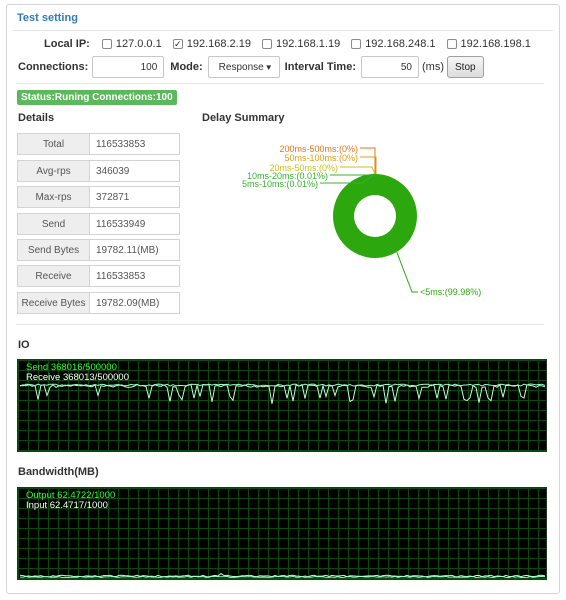 The width and height of the screenshot is (566, 600). What do you see at coordinates (135, 171) in the screenshot?
I see `details-row-value: 346039` at bounding box center [135, 171].